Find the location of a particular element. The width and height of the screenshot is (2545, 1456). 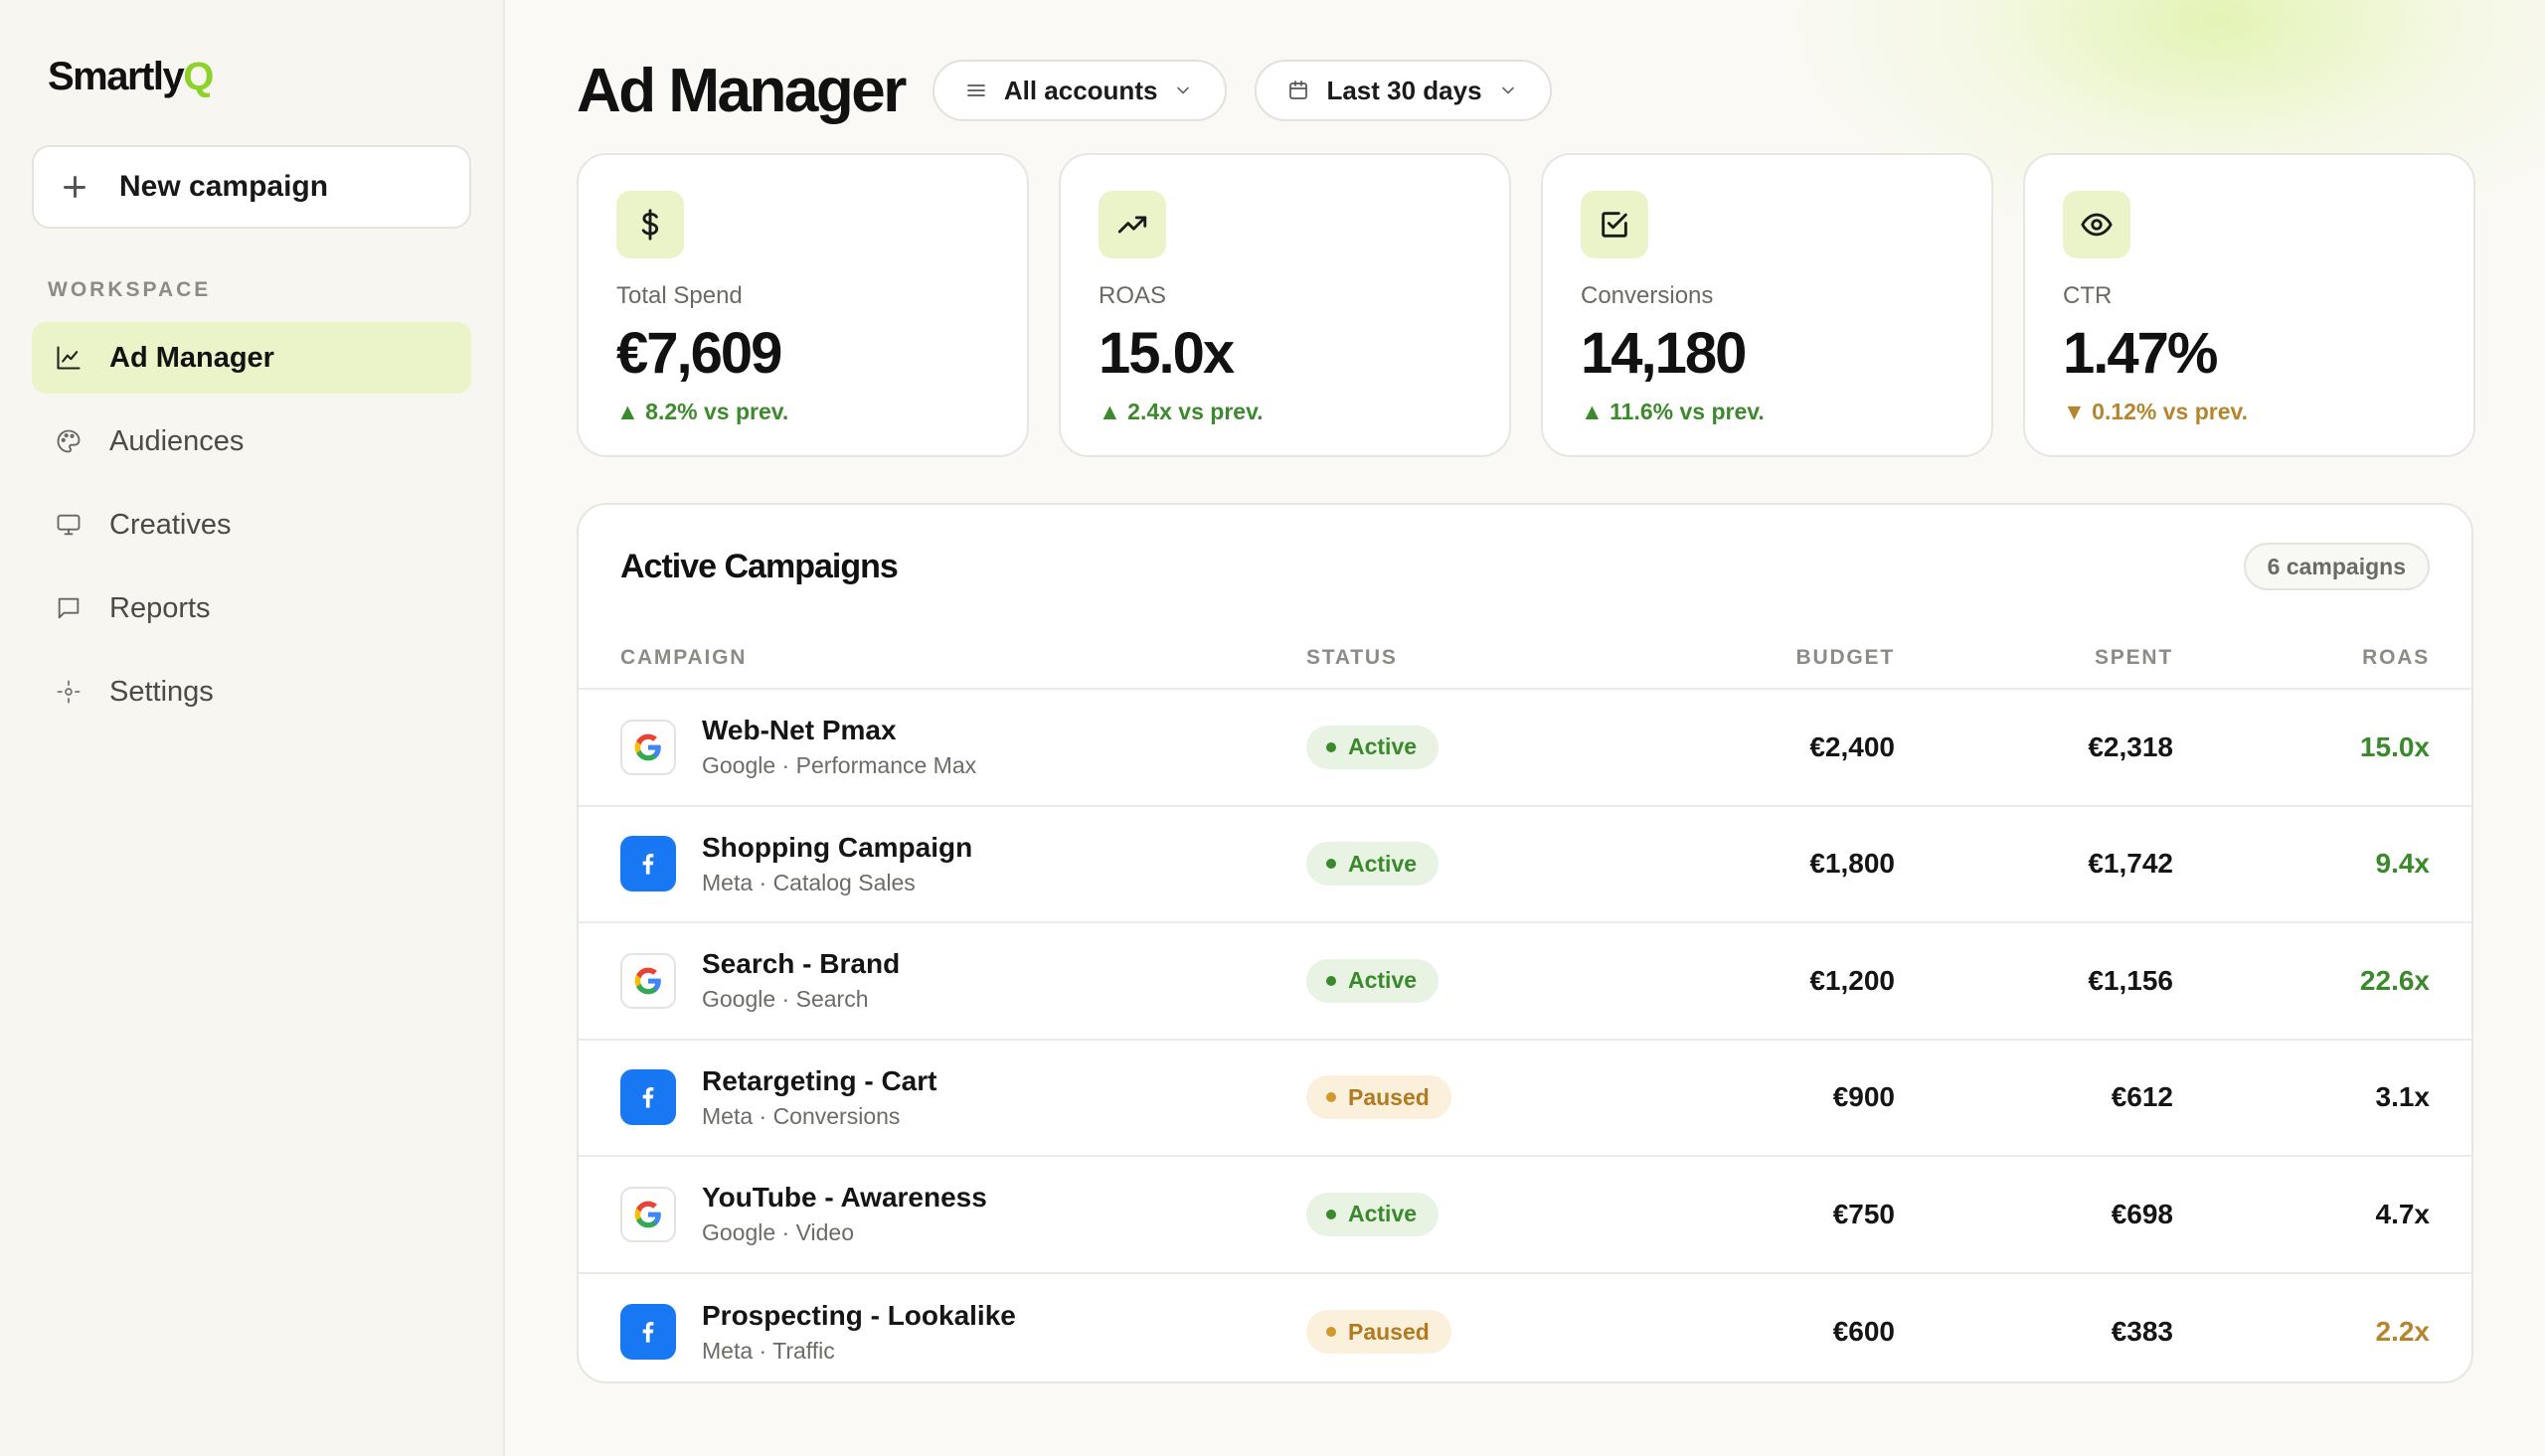

workspace-section-label: WORKSPACE is located at coordinates (130, 289).